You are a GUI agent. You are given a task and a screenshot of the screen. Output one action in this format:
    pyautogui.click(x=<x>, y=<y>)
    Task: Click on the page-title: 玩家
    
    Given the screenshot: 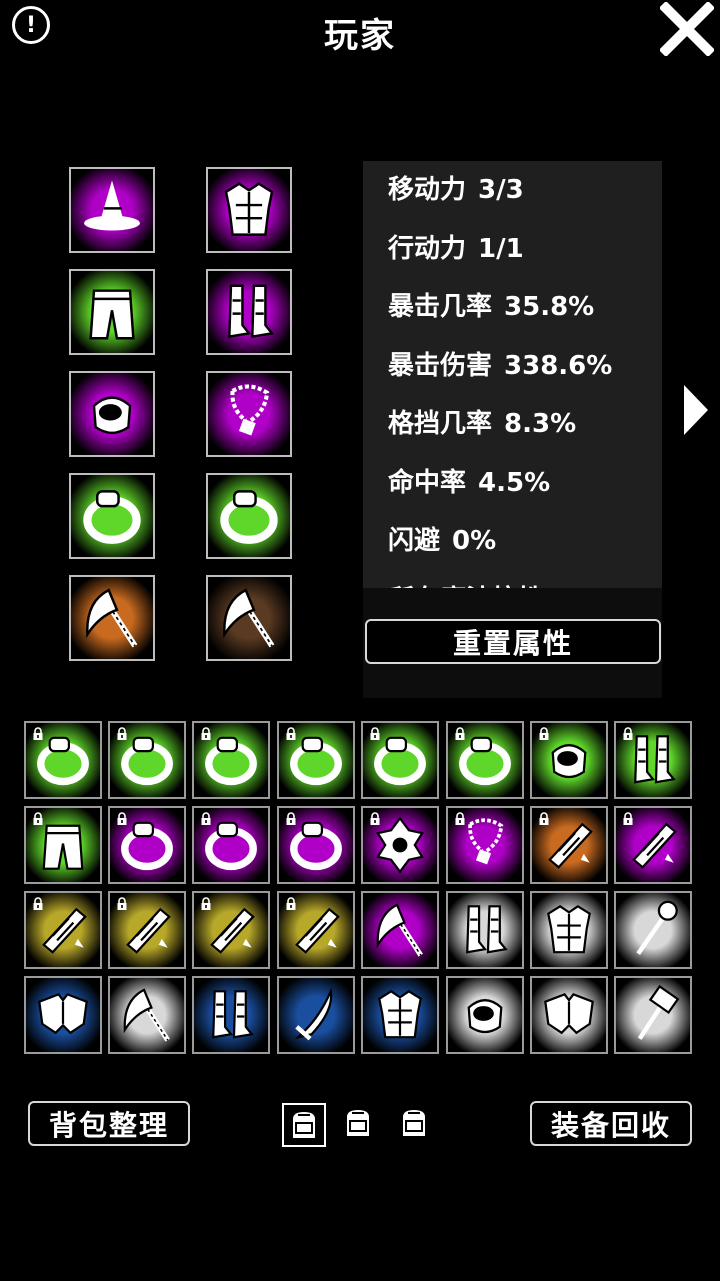 What is the action you would take?
    pyautogui.click(x=360, y=36)
    